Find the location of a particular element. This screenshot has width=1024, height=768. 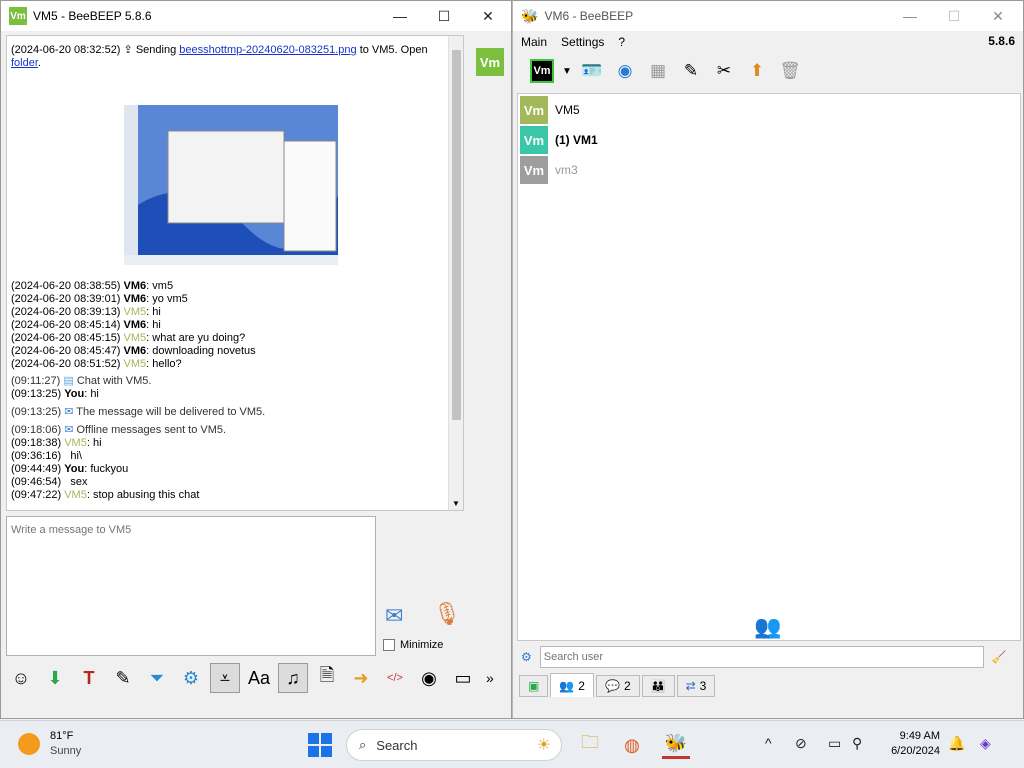

weather-widget: 81°F Sunny is located at coordinates (49, 744).